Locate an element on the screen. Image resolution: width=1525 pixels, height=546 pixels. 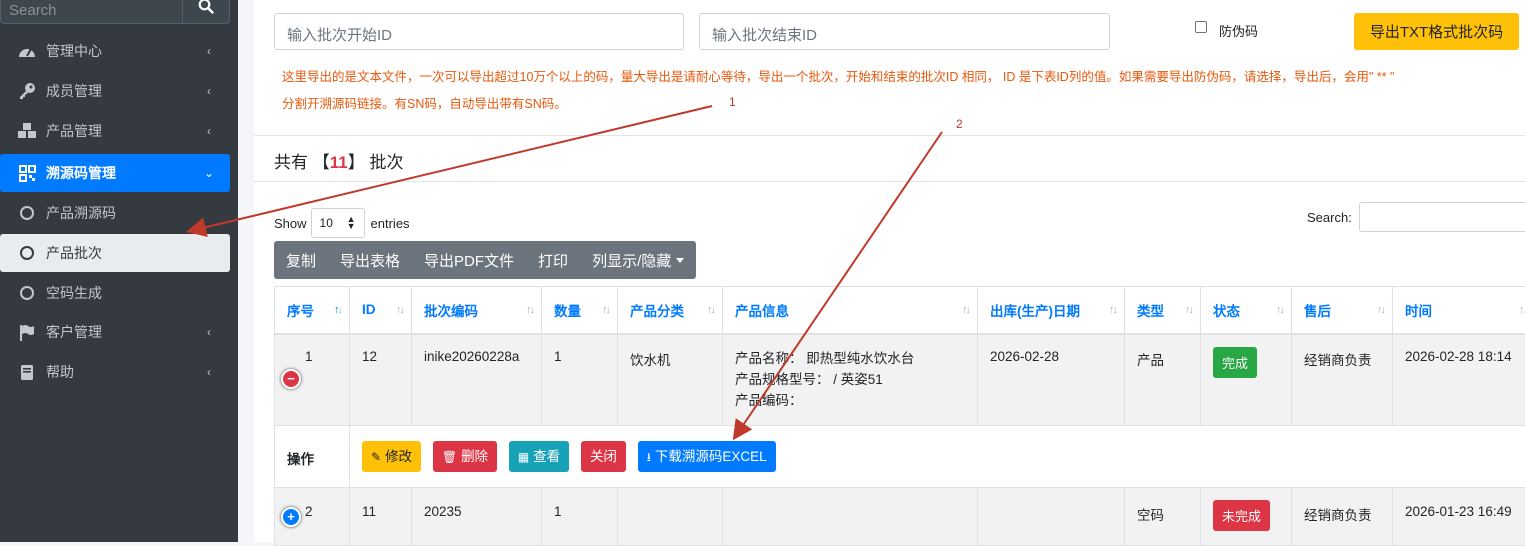
close-button: 关闭 is located at coordinates (603, 456).